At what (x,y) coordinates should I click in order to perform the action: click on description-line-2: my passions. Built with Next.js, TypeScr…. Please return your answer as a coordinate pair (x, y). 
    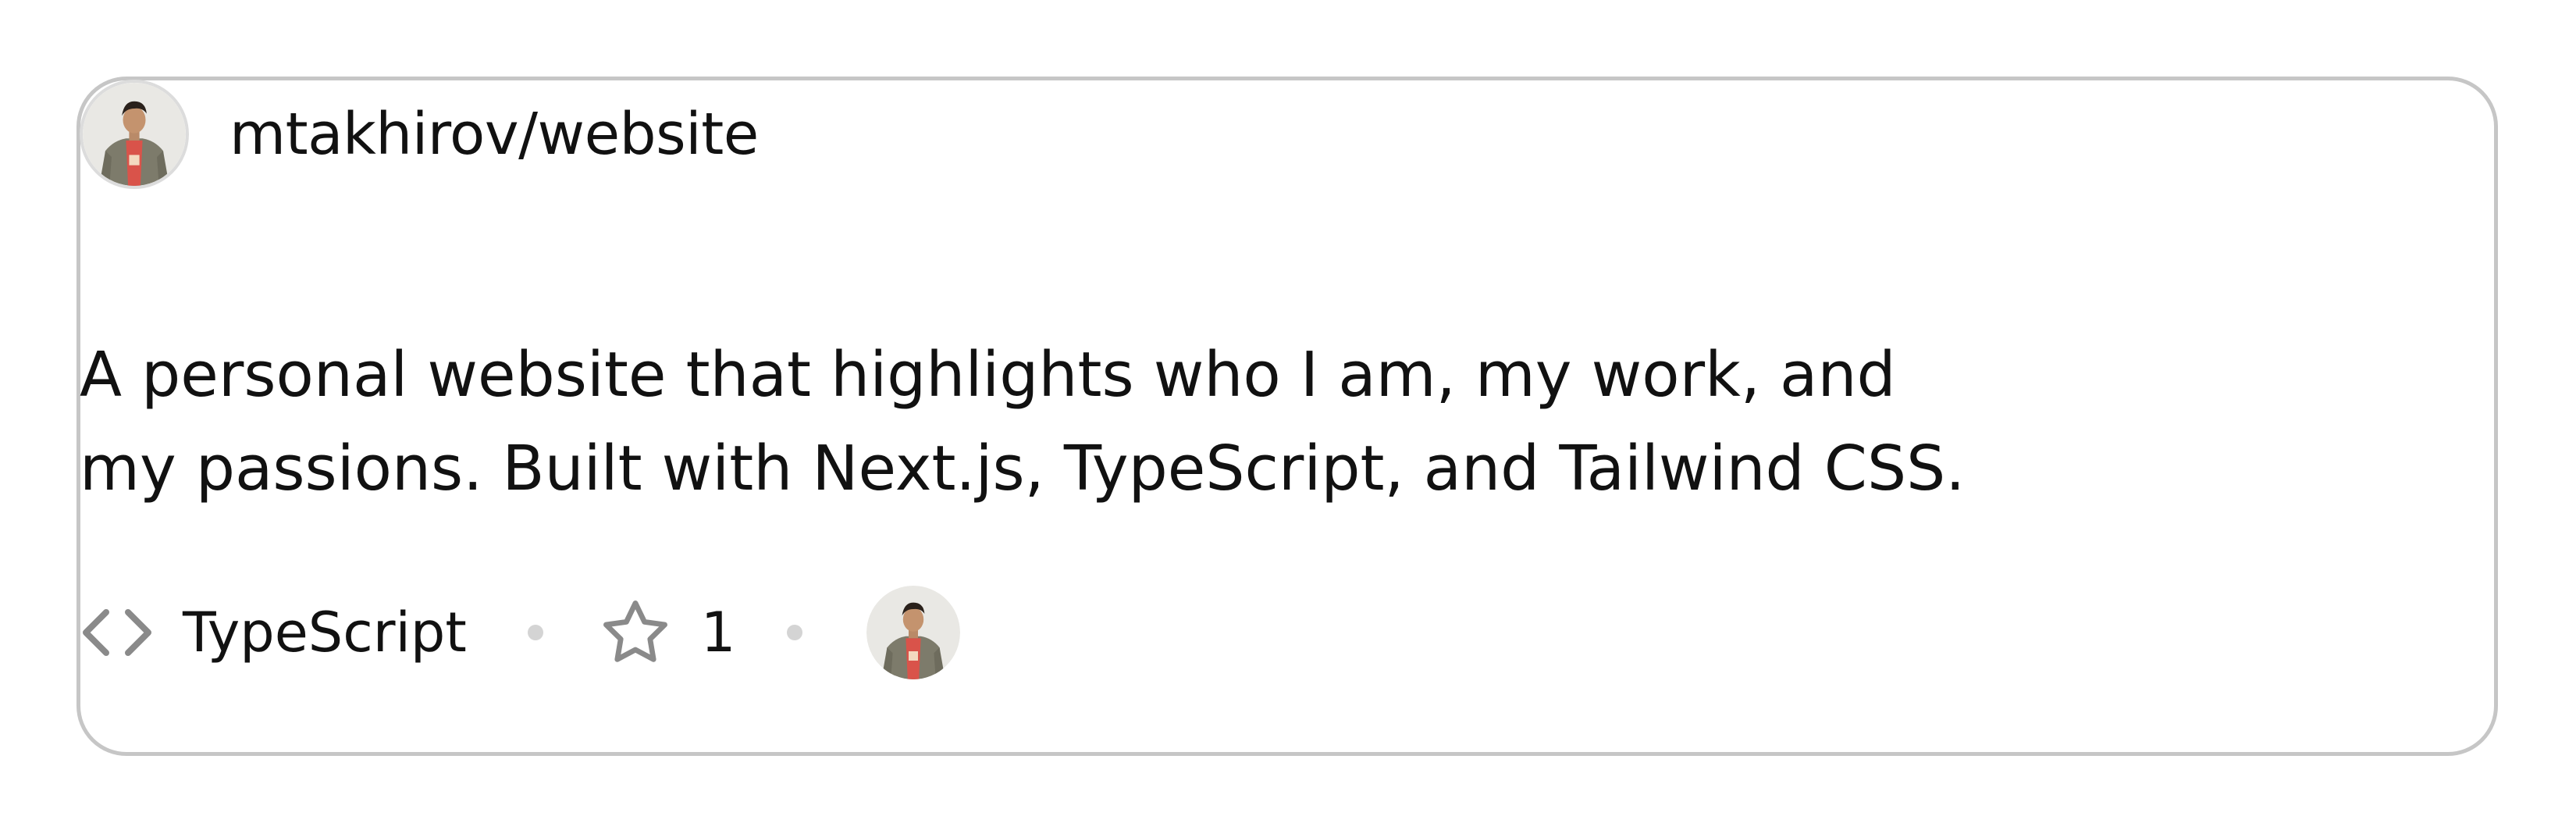
    Looking at the image, I should click on (1023, 469).